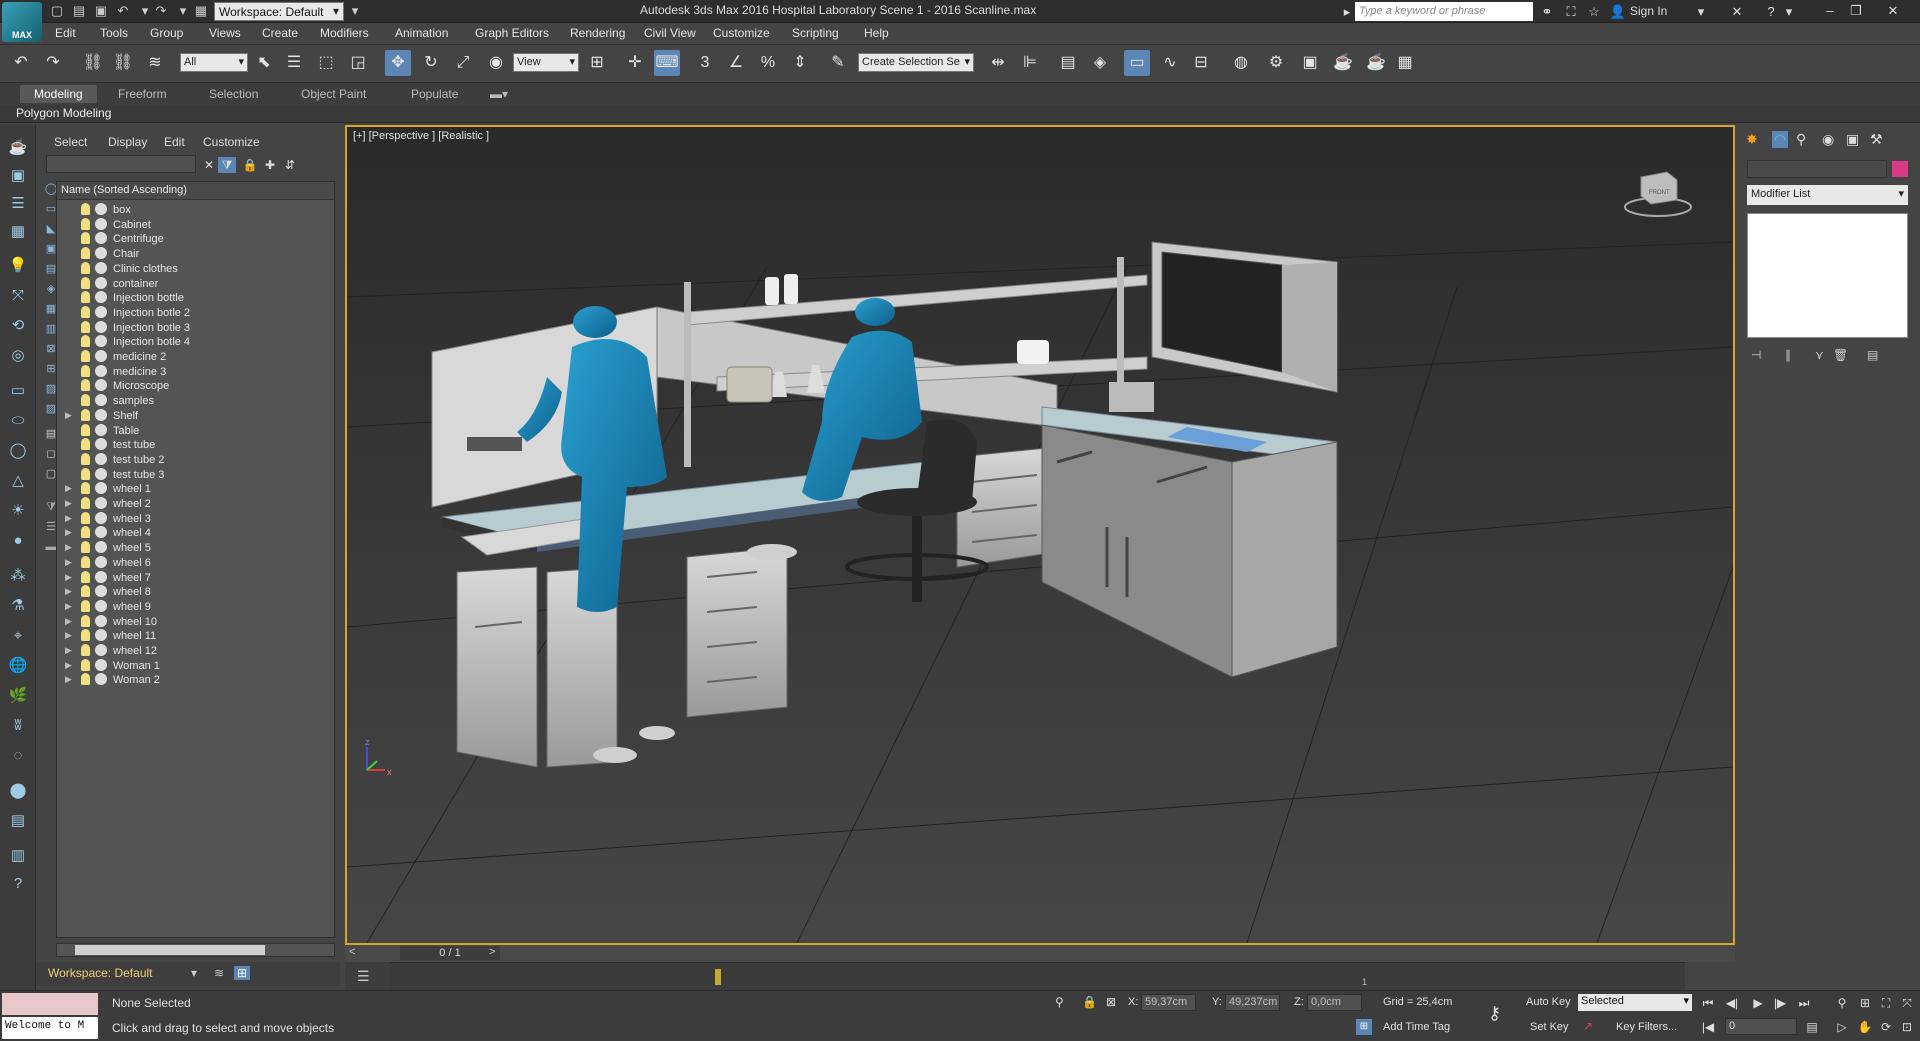 Image resolution: width=1920 pixels, height=1041 pixels. Describe the element at coordinates (1547, 11) in the screenshot. I see `binoculars-icon: ⚭` at that location.